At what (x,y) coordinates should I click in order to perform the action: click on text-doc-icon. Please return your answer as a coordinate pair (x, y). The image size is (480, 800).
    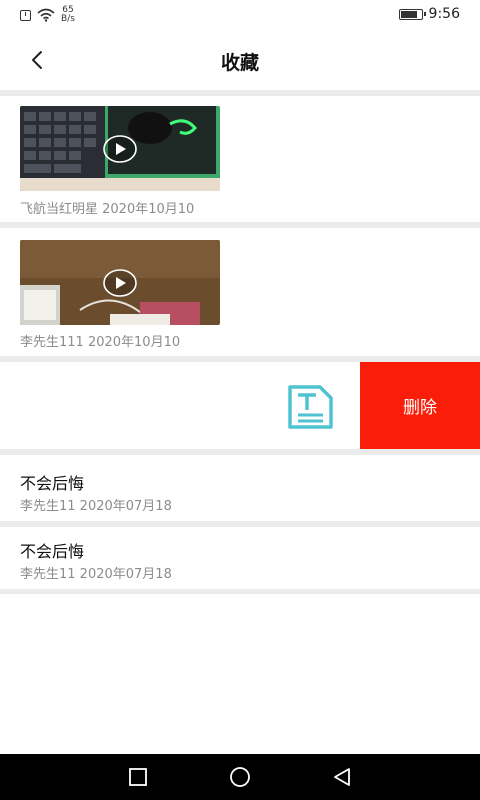
    Looking at the image, I should click on (310, 407).